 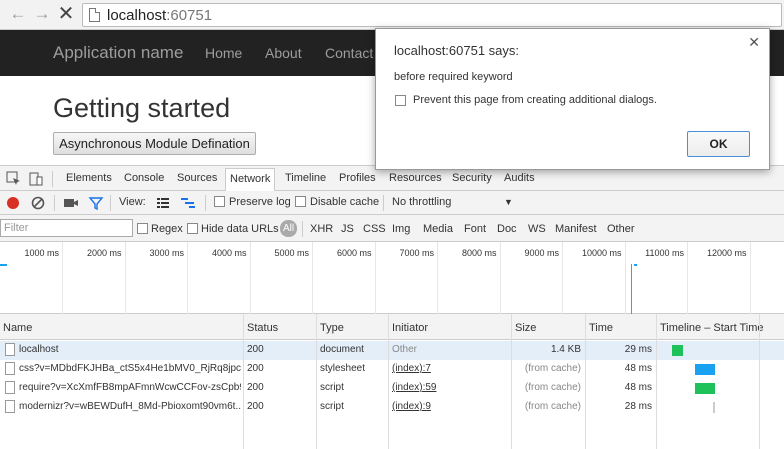 What do you see at coordinates (166, 253) in the screenshot?
I see `overview-tick-label: 3000 ms` at bounding box center [166, 253].